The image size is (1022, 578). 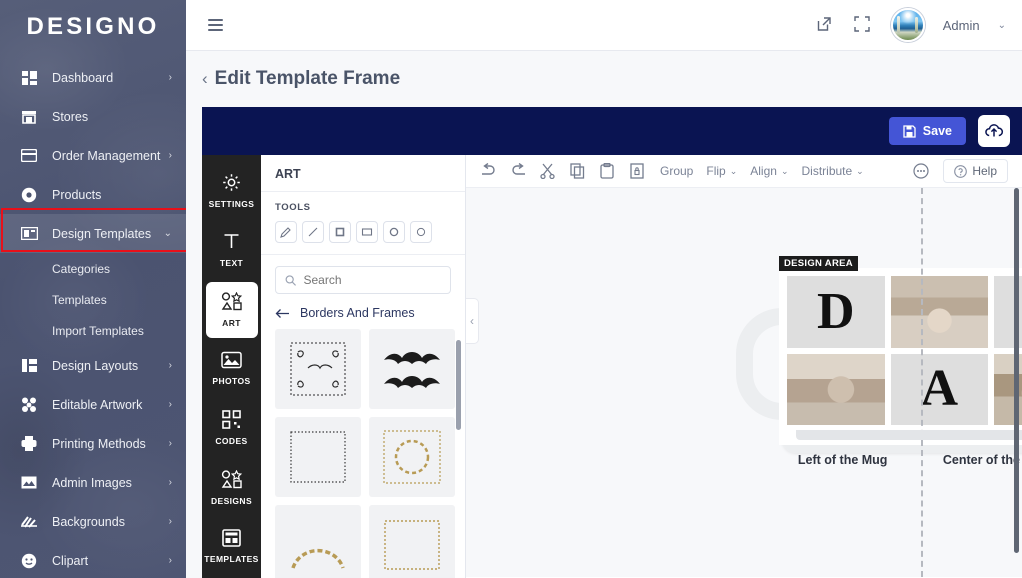 I want to click on search-box, so click(x=363, y=280).